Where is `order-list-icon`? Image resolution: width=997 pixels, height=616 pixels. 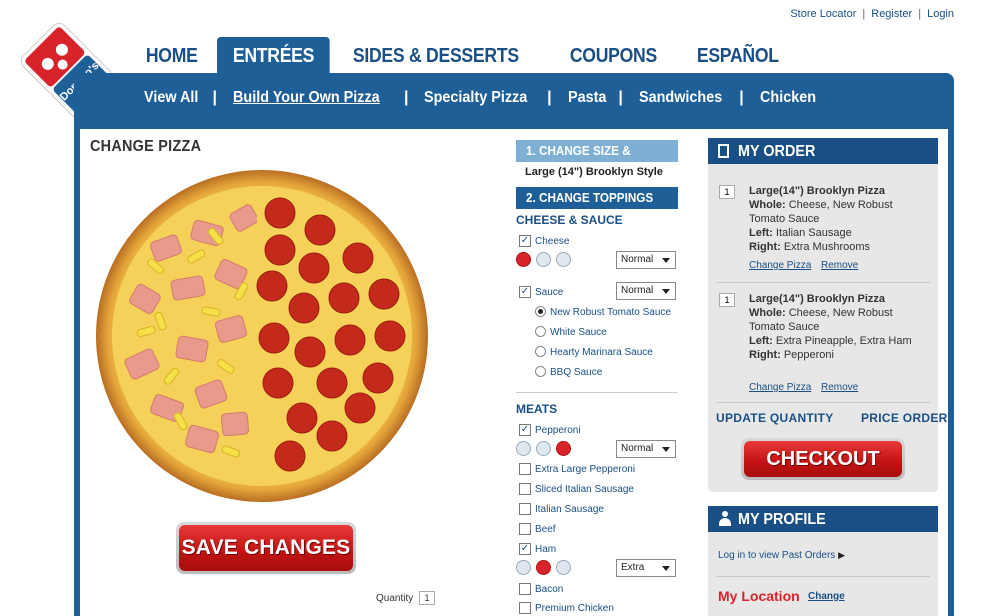 order-list-icon is located at coordinates (723, 151).